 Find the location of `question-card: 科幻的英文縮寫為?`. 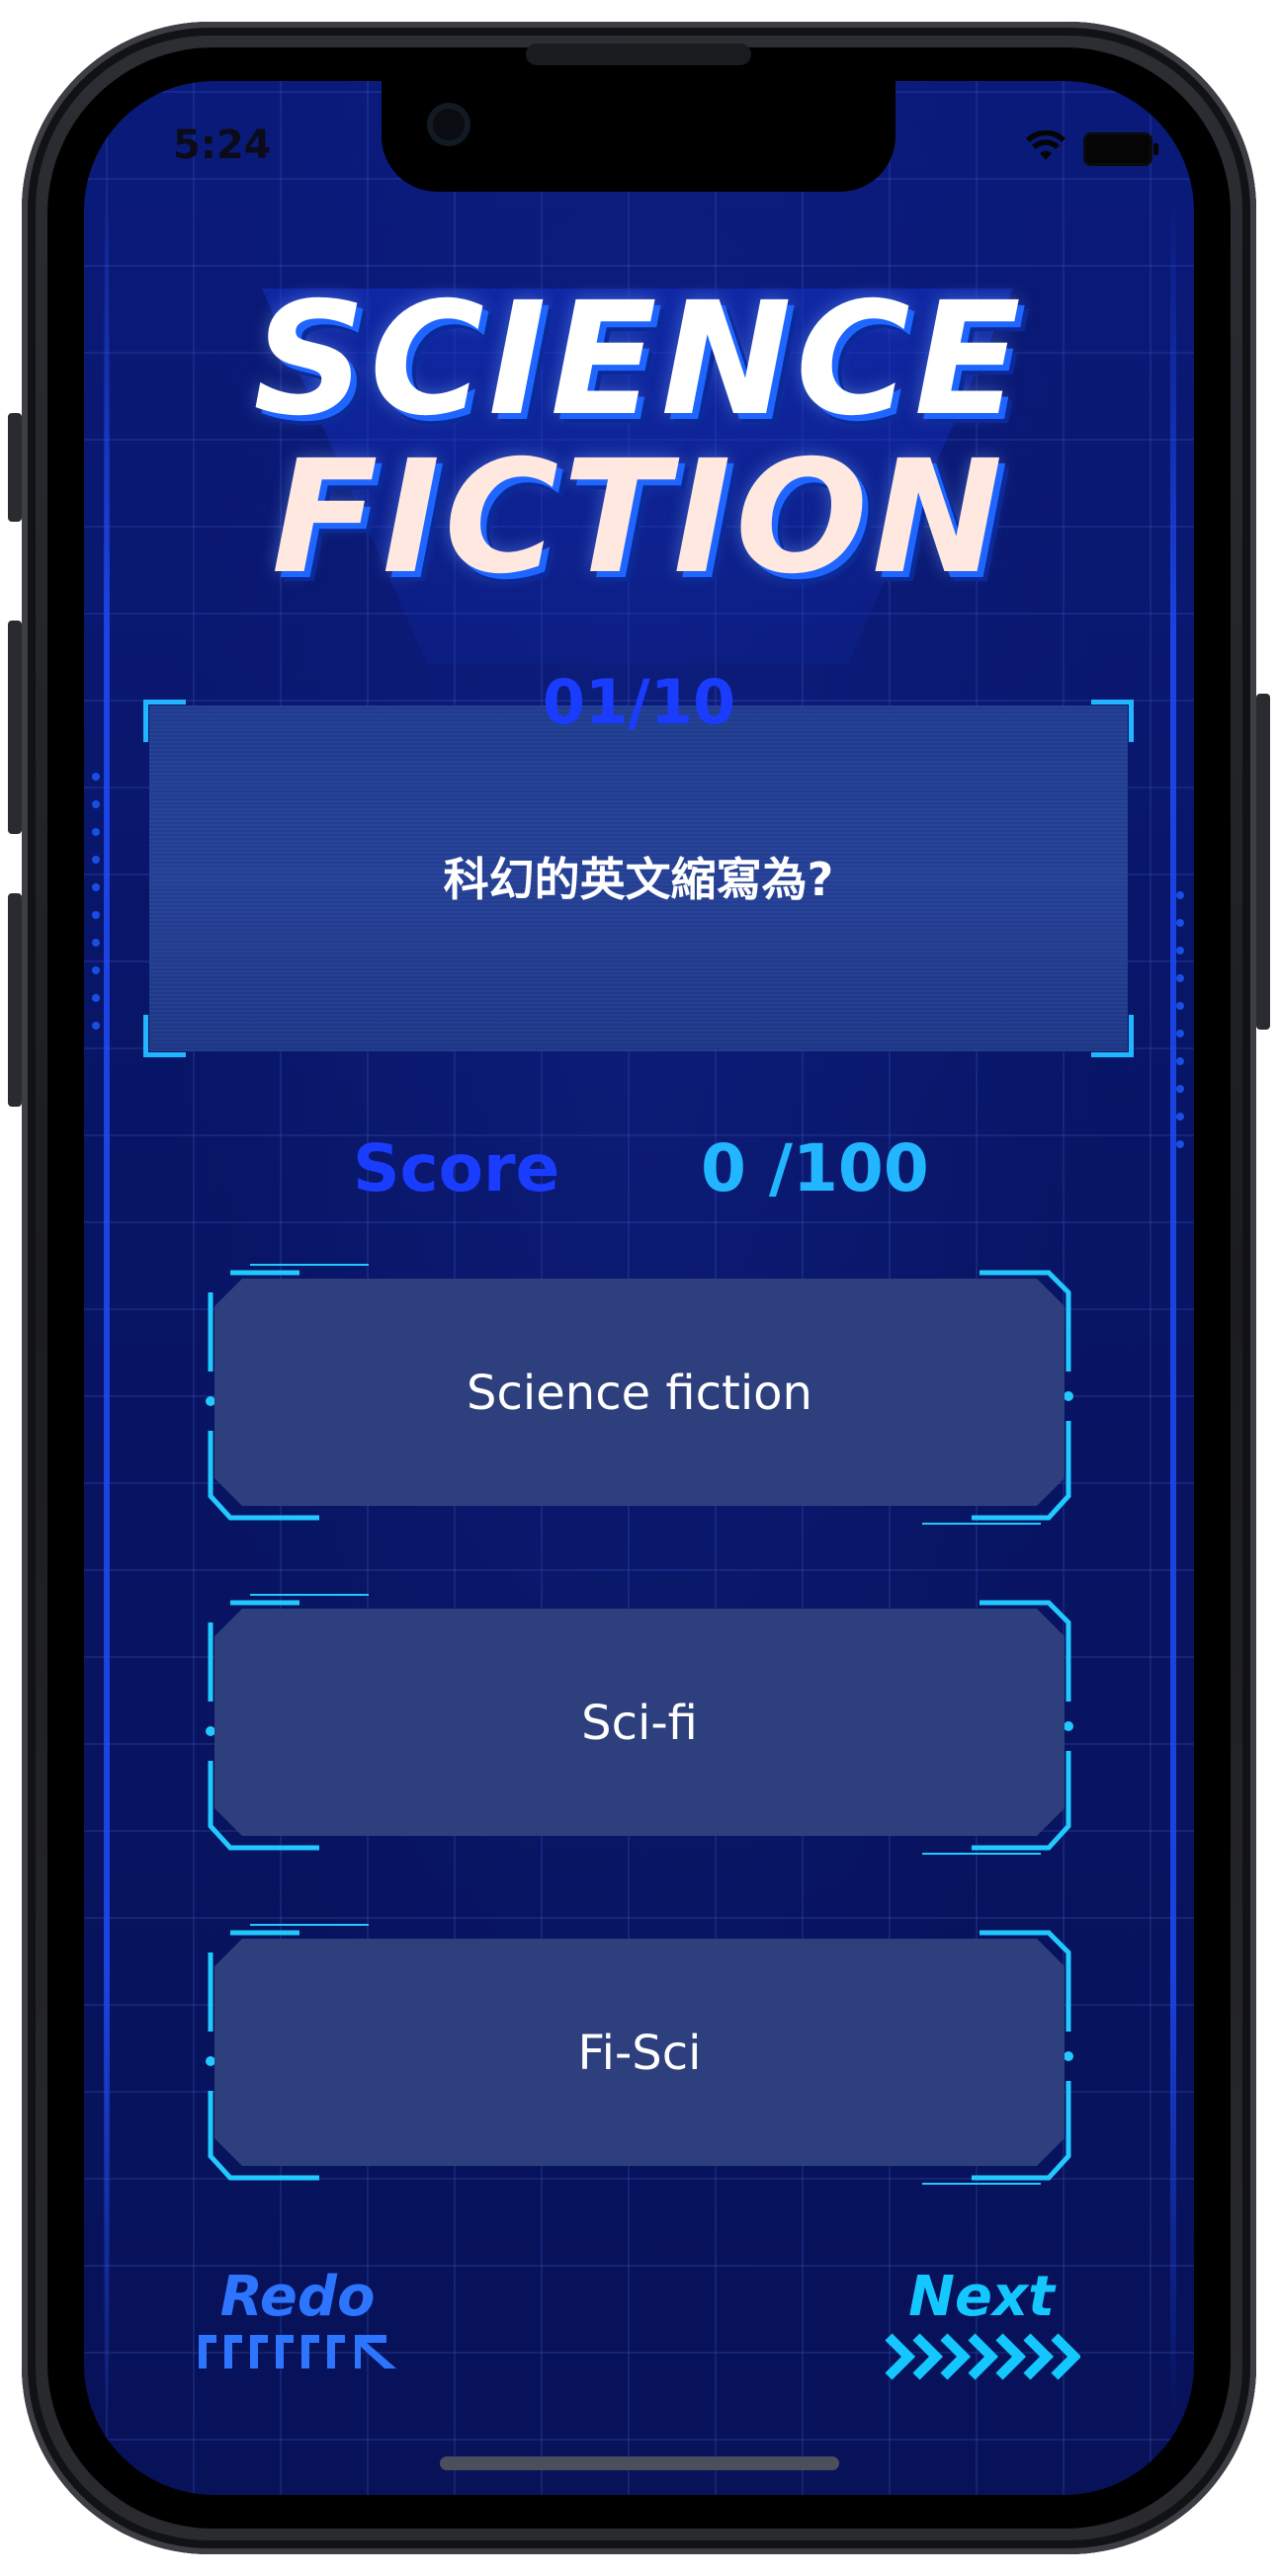

question-card: 科幻的英文縮寫為? is located at coordinates (638, 878).